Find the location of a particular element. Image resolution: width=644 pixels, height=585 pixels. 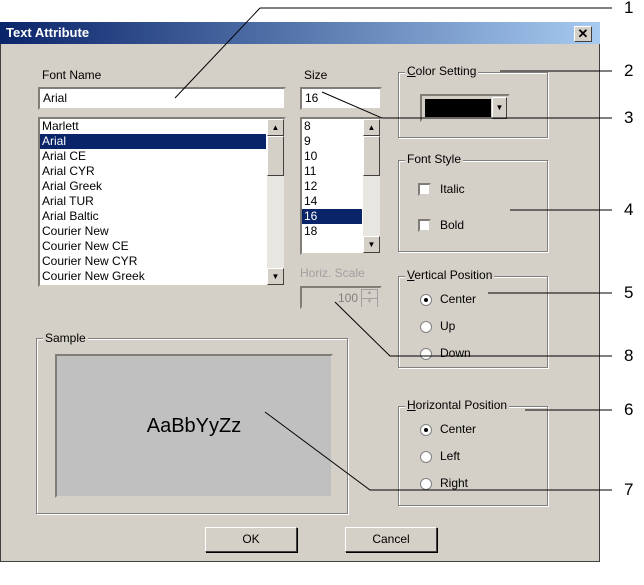

callout-number: 1 is located at coordinates (629, 8).